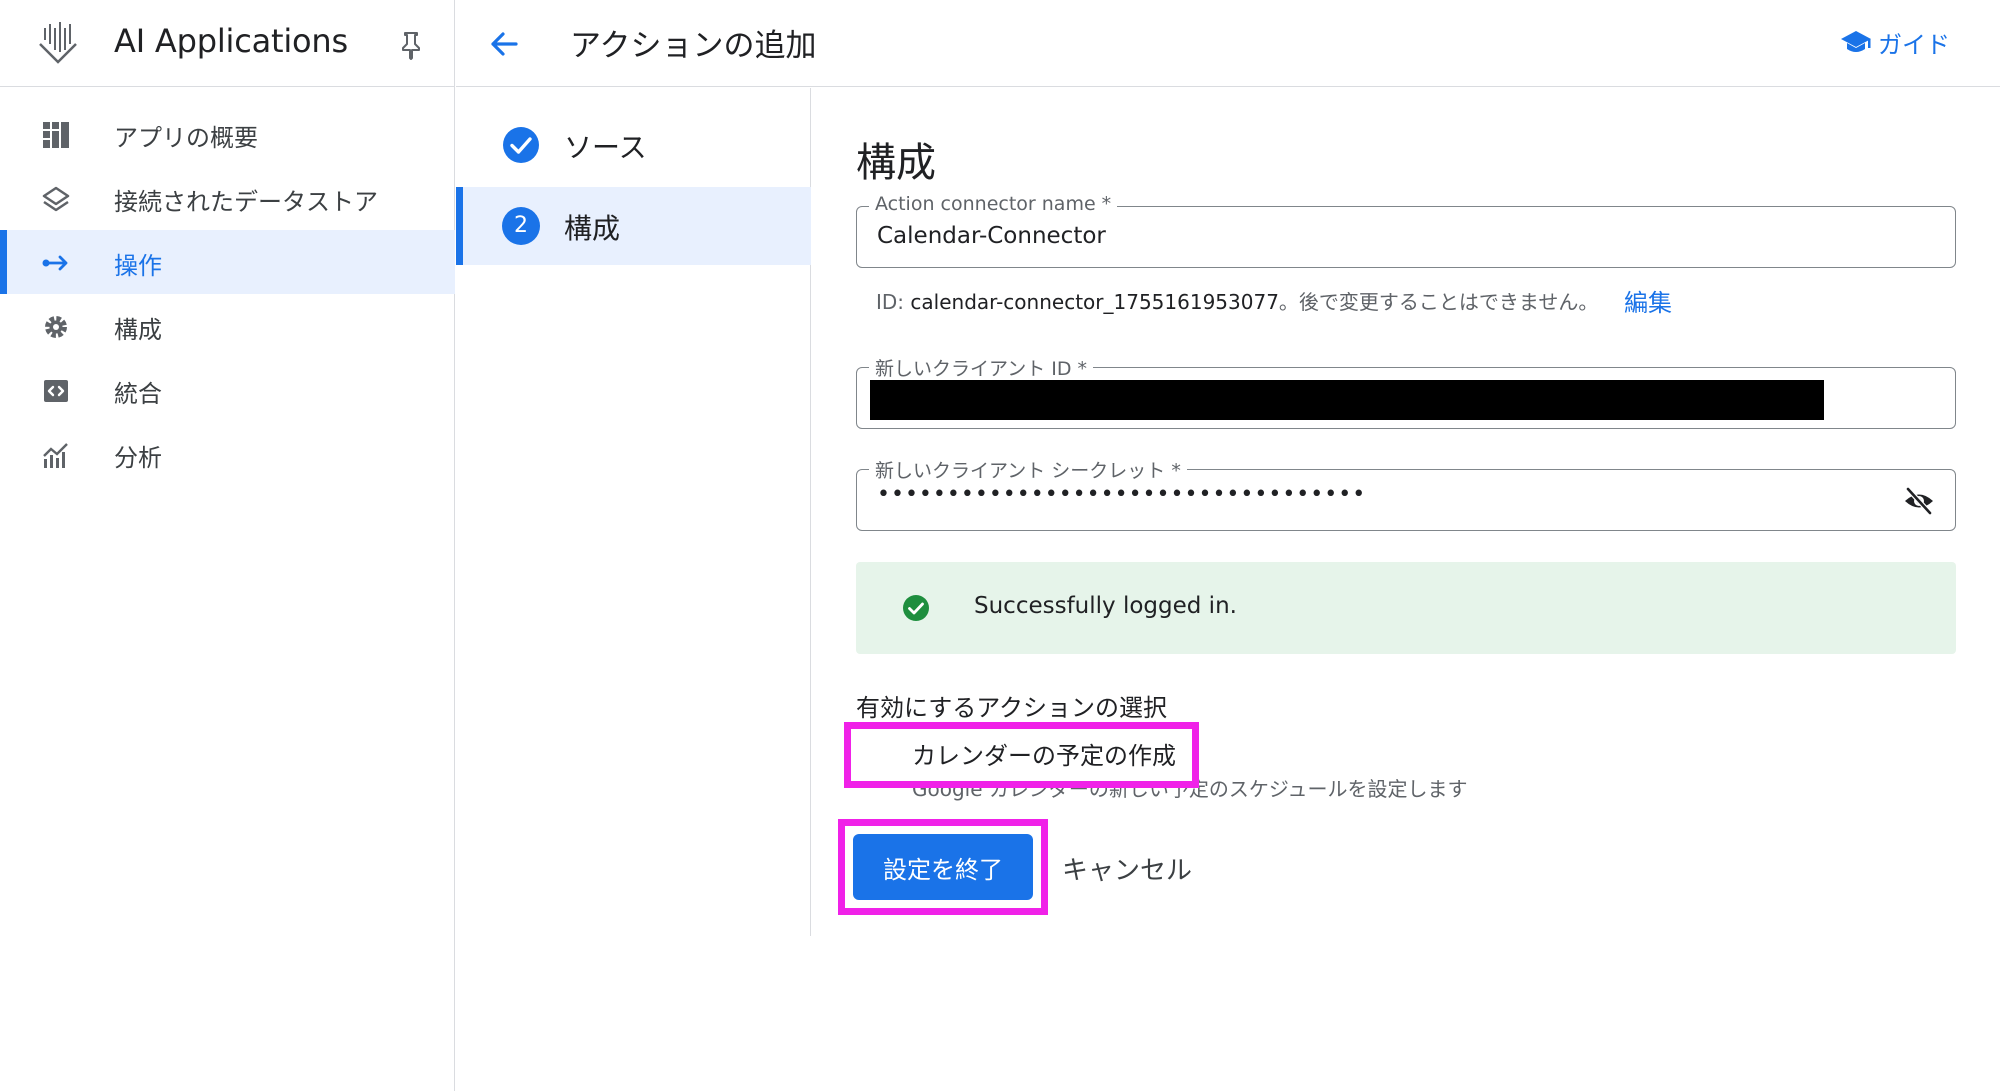 This screenshot has width=2000, height=1091. I want to click on app-title: AI Applications, so click(231, 41).